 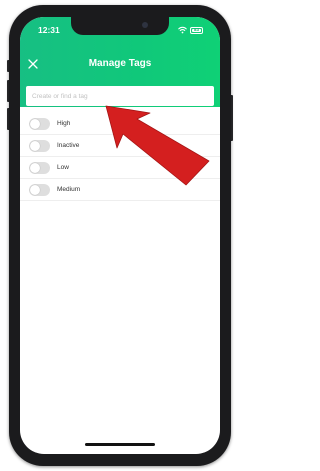 I want to click on page-title: Manage Tags, so click(x=120, y=63).